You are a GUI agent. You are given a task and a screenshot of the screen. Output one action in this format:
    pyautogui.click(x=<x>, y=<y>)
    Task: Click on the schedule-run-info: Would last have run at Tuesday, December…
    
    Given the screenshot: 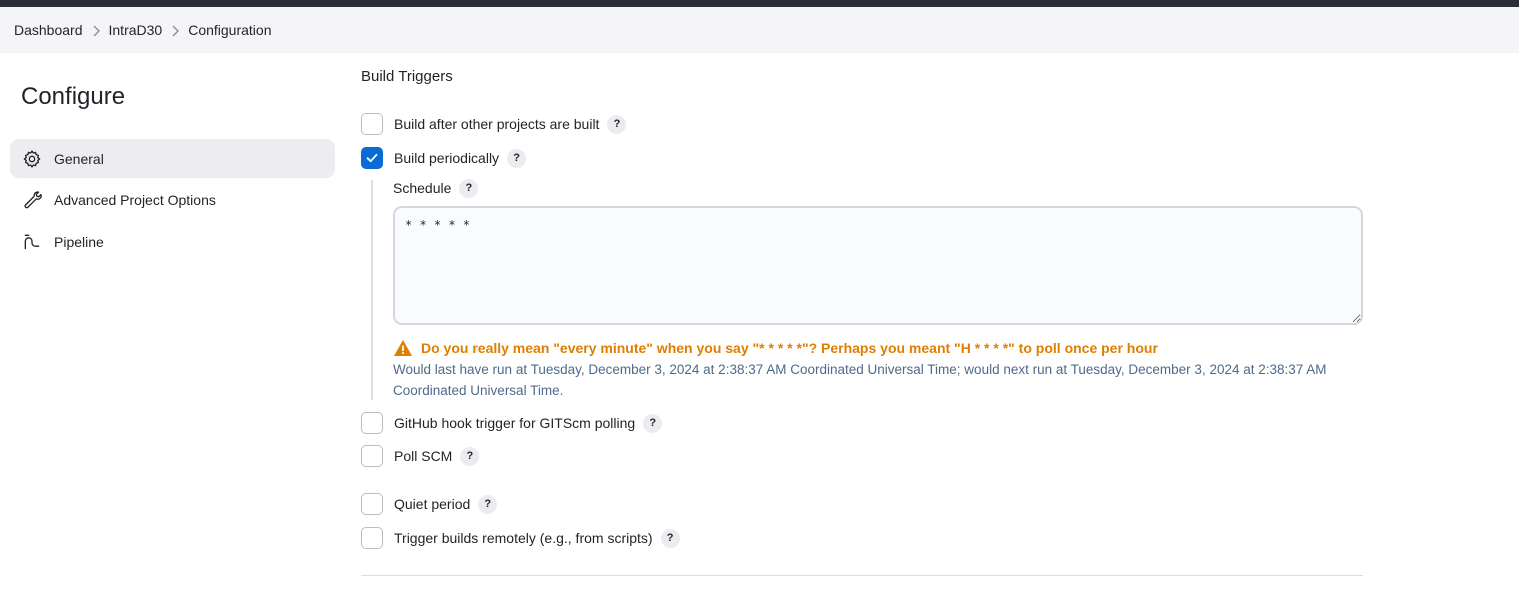 What is the action you would take?
    pyautogui.click(x=860, y=380)
    